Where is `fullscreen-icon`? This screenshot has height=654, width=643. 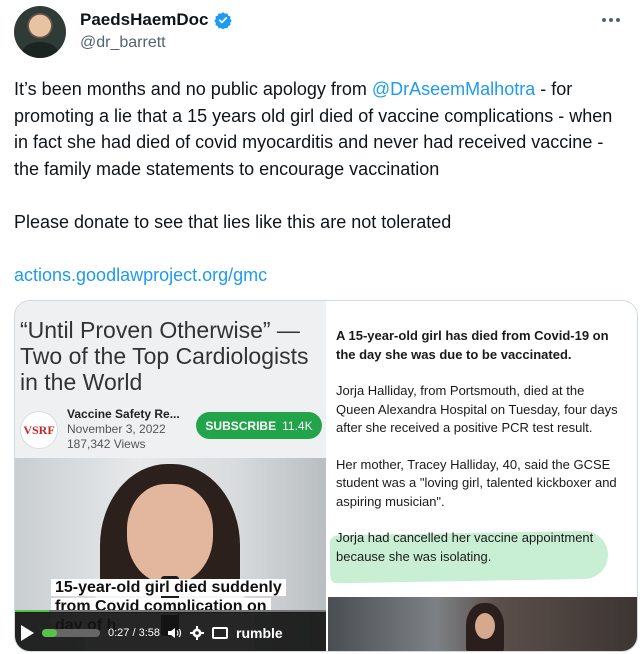
fullscreen-icon is located at coordinates (220, 632).